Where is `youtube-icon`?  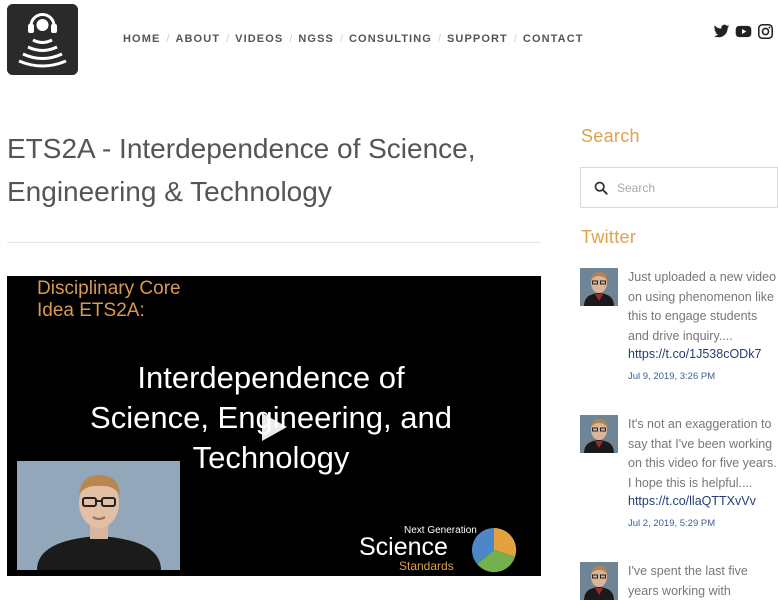 youtube-icon is located at coordinates (743, 31).